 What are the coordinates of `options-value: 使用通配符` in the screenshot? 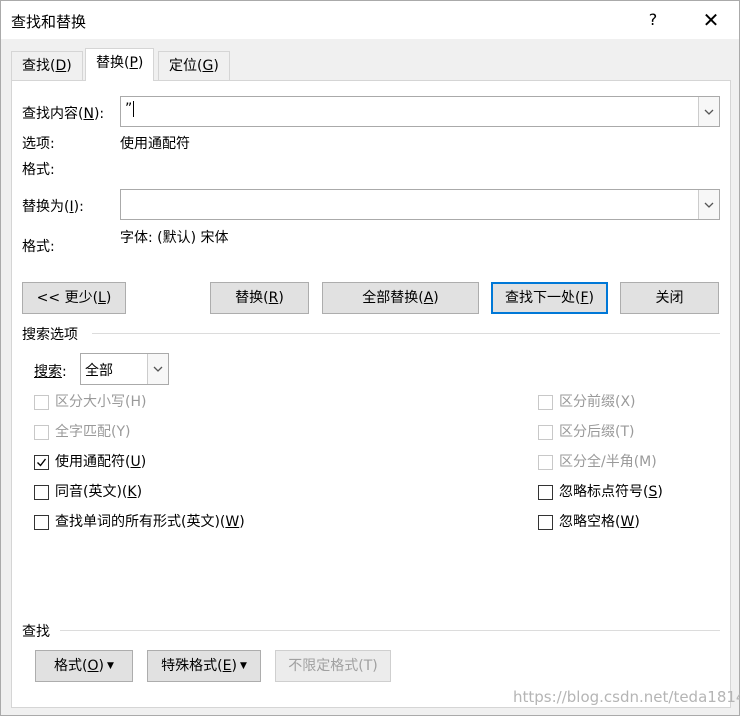 It's located at (155, 144).